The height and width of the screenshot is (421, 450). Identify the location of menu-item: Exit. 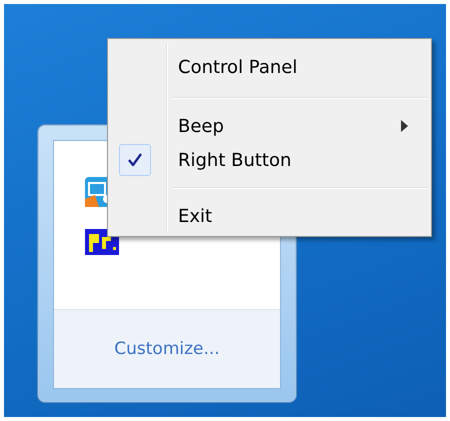
(269, 216).